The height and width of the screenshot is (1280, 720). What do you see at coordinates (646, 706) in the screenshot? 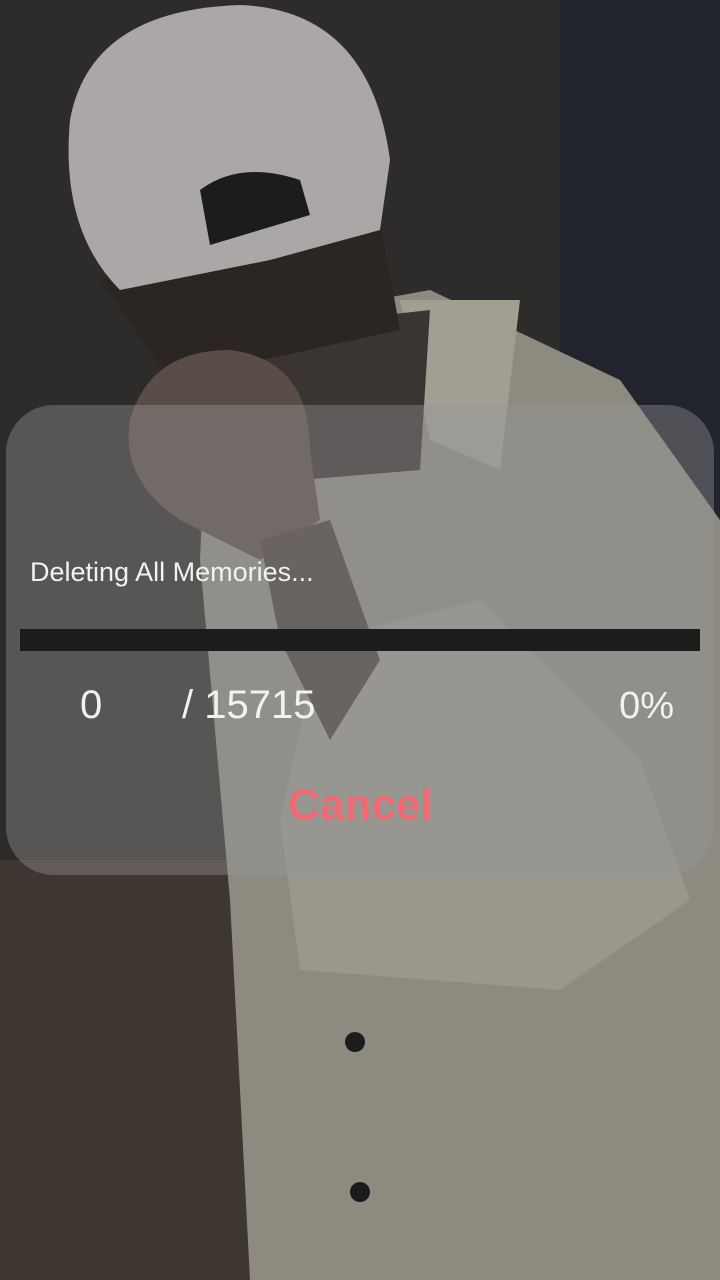
I see `progress-percent: 0%` at bounding box center [646, 706].